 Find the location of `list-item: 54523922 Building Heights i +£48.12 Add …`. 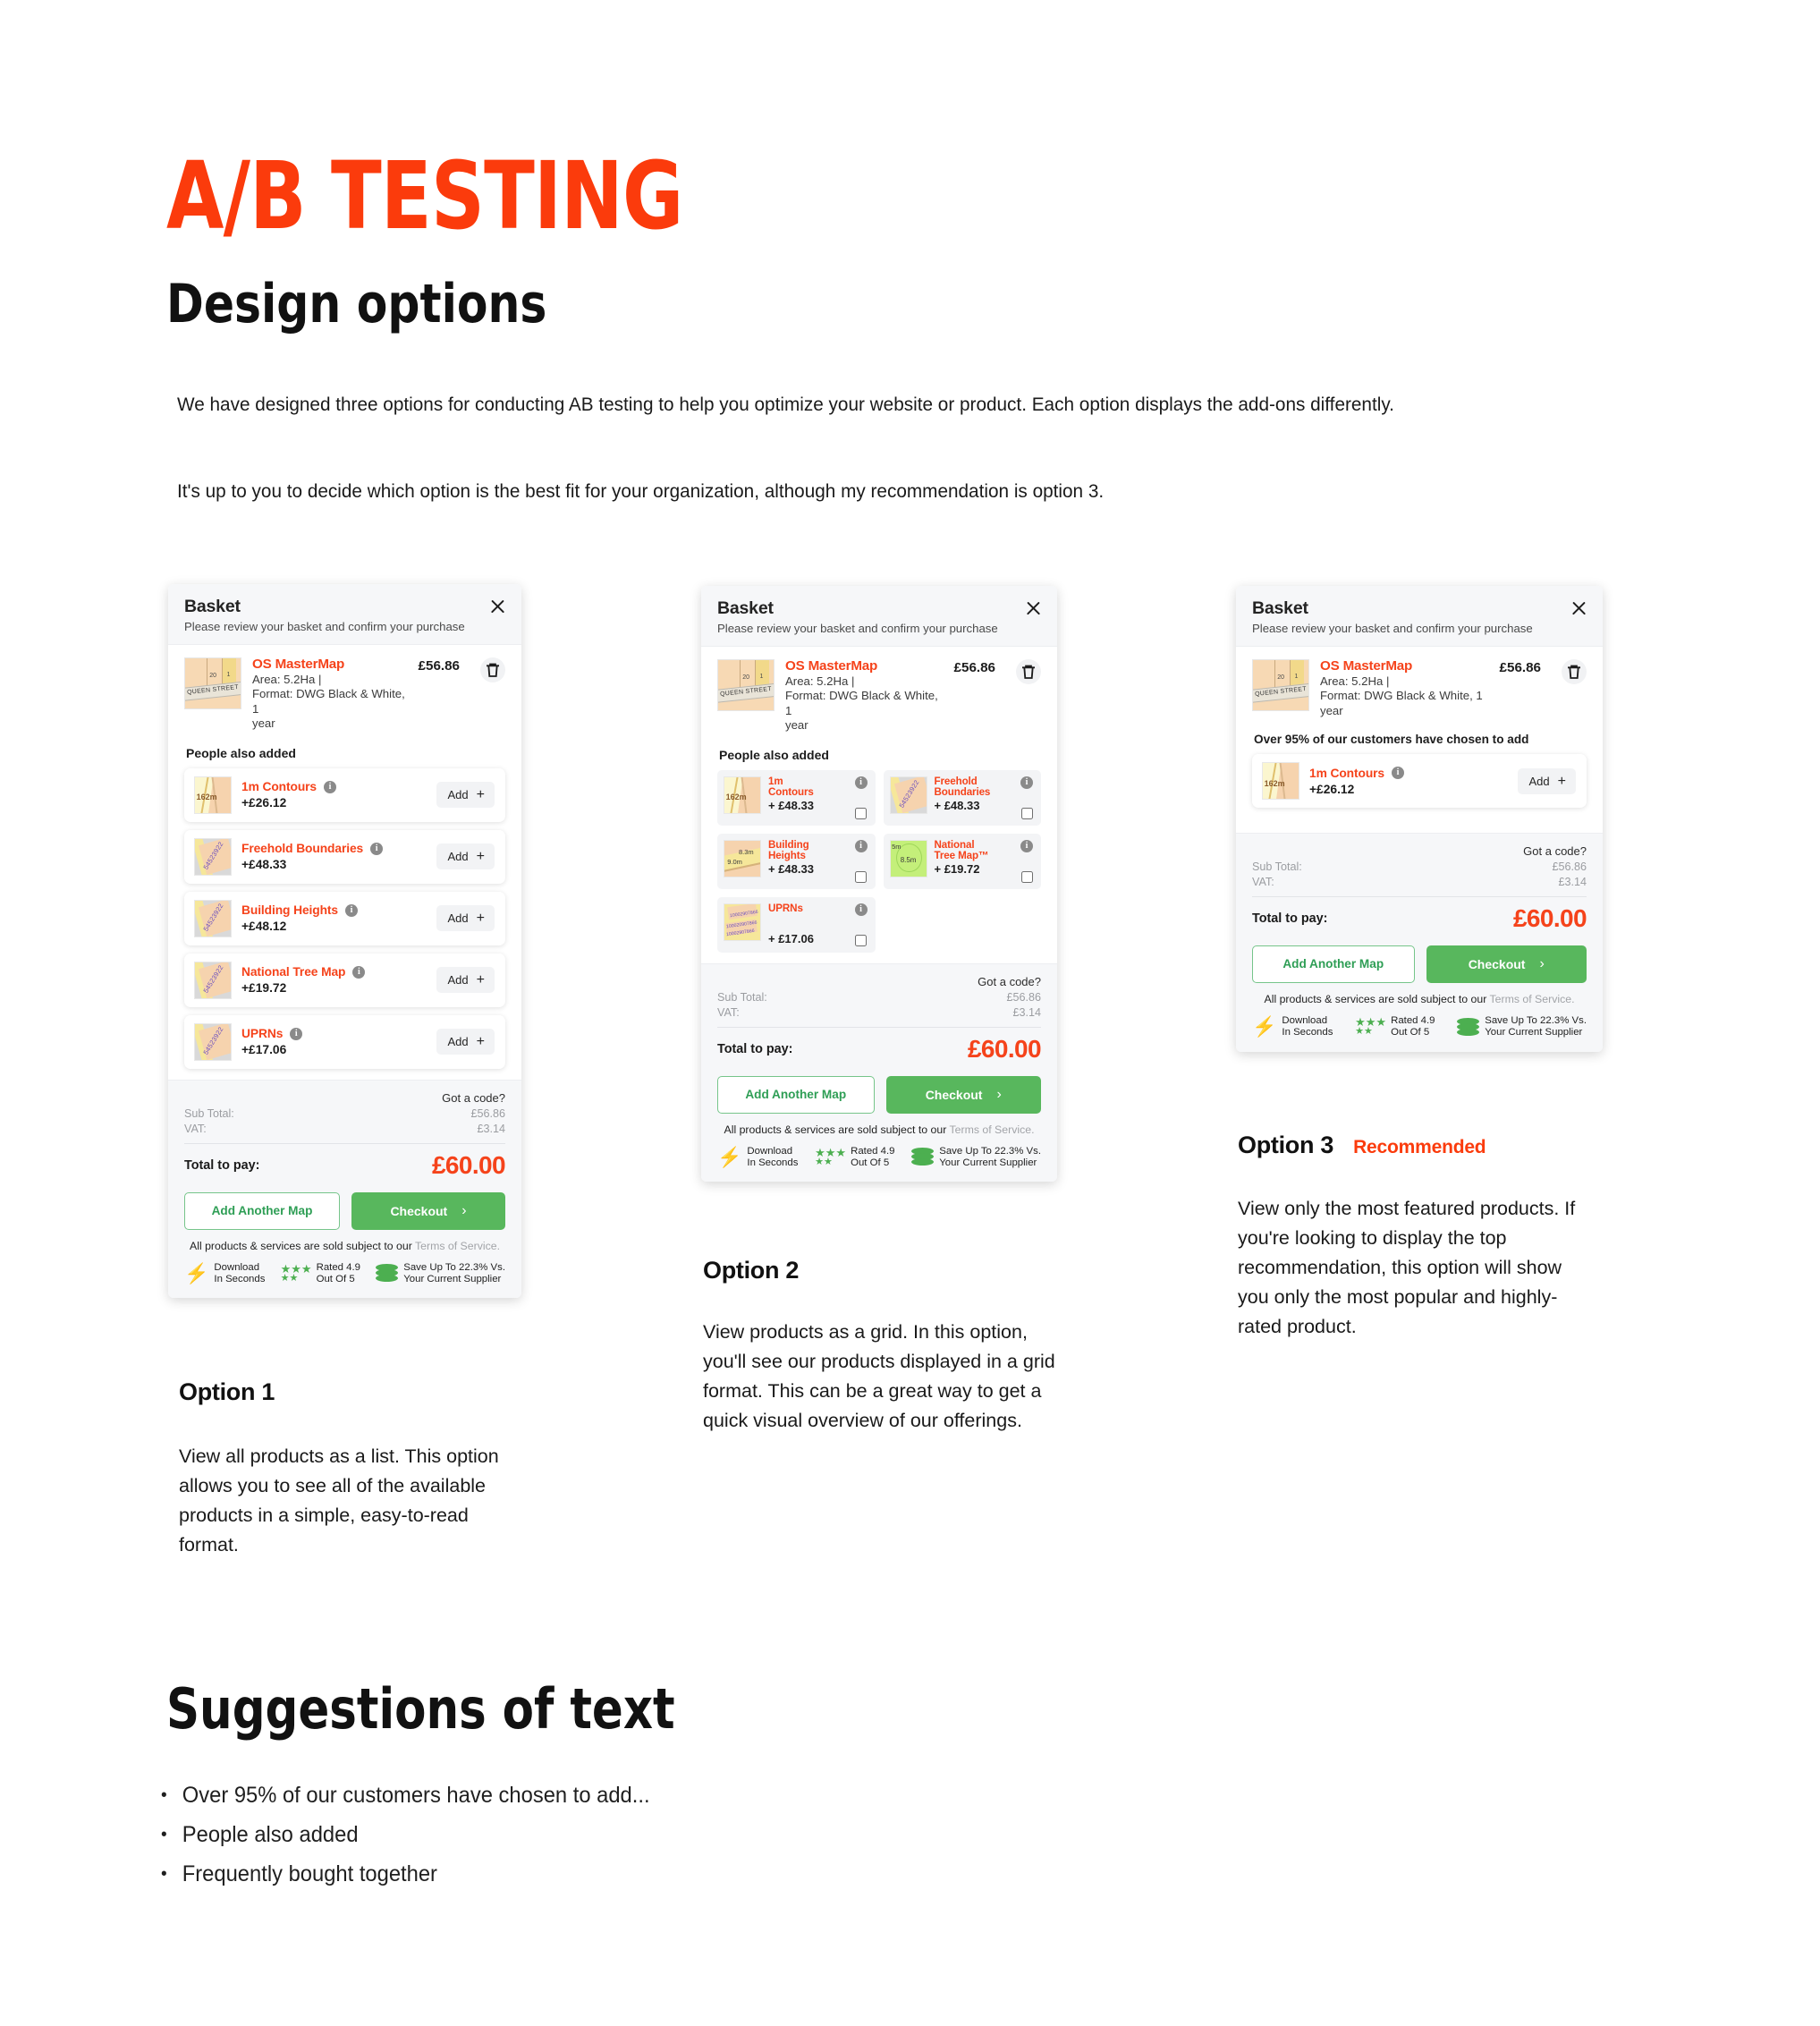

list-item: 54523922 Building Heights i +£48.12 Add … is located at coordinates (344, 918).